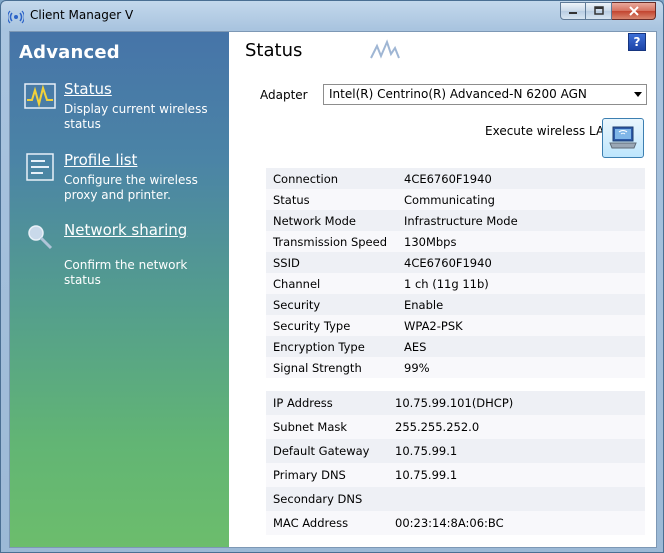 This screenshot has height=553, width=664. Describe the element at coordinates (638, 94) in the screenshot. I see `dropdown-arrow-icon` at that location.